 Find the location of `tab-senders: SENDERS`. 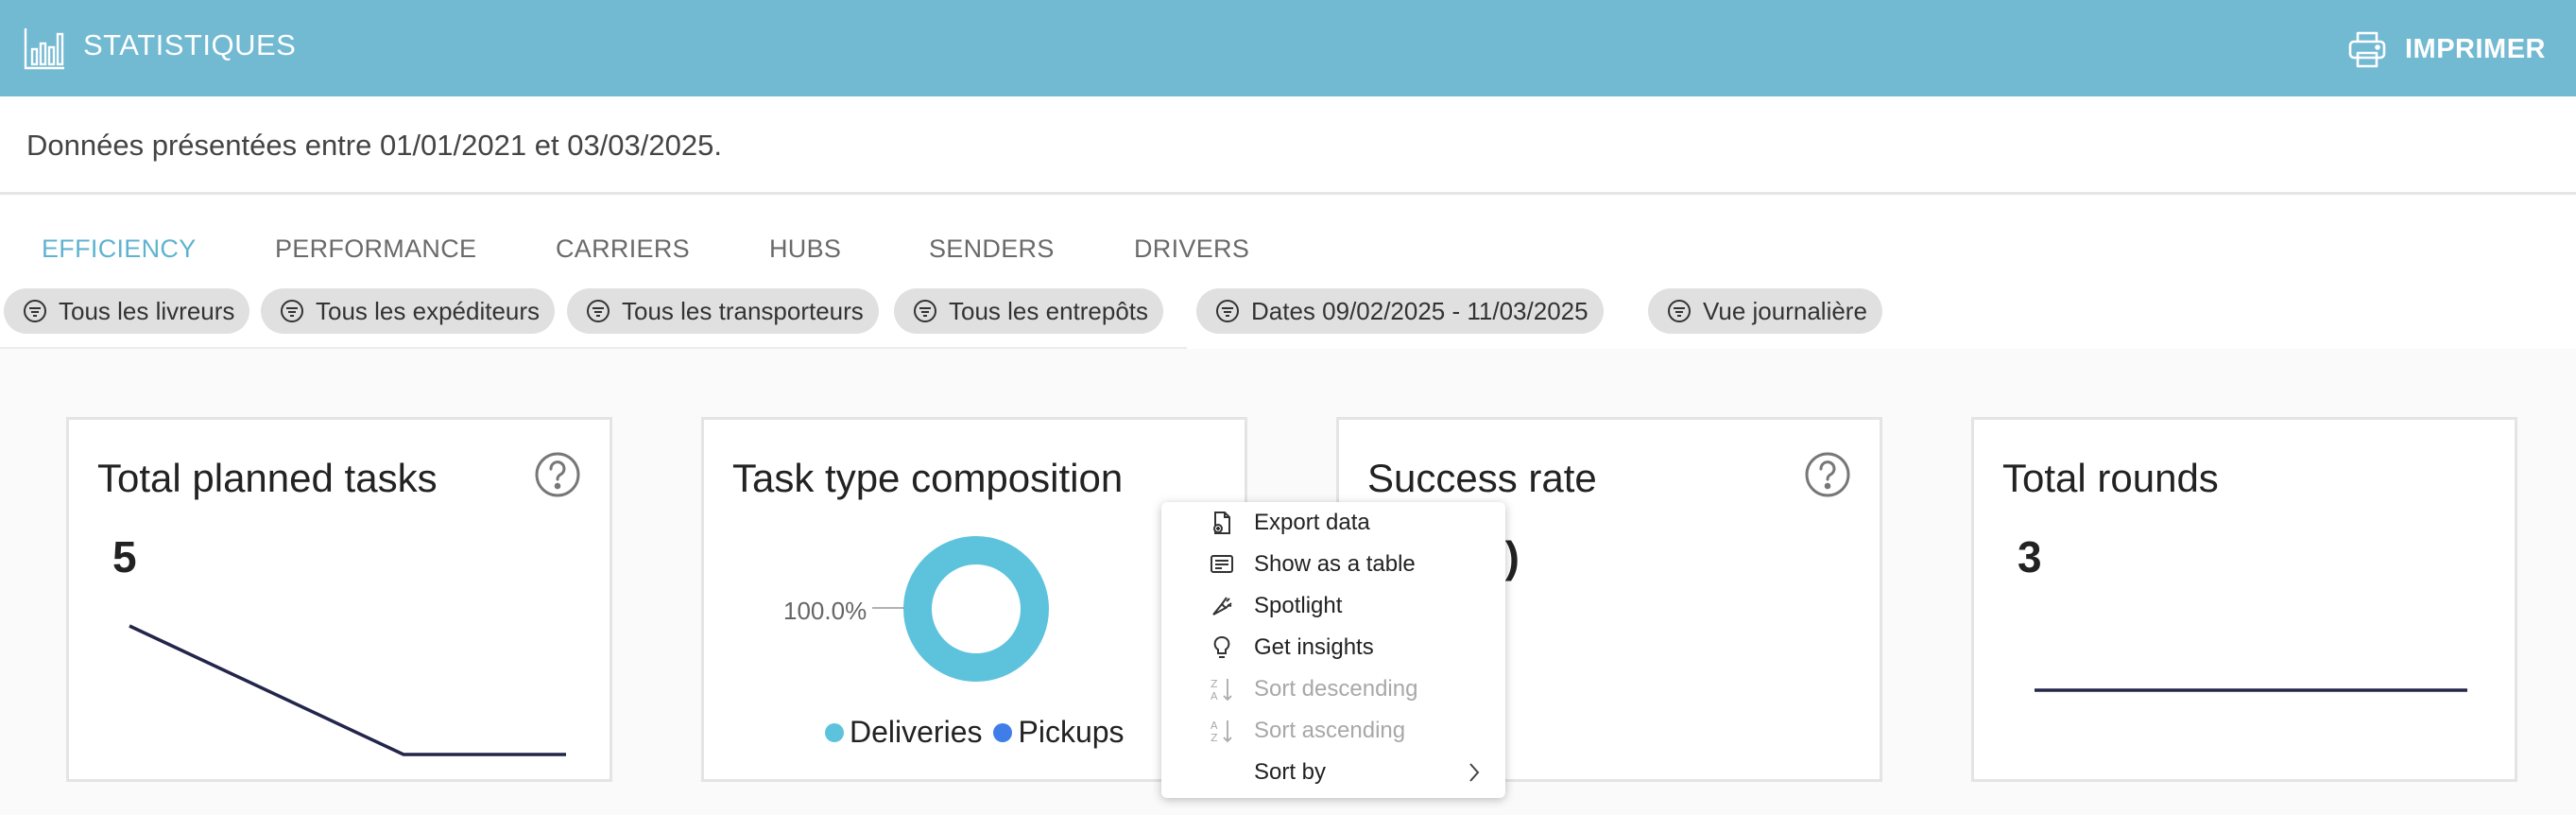

tab-senders: SENDERS is located at coordinates (992, 249).